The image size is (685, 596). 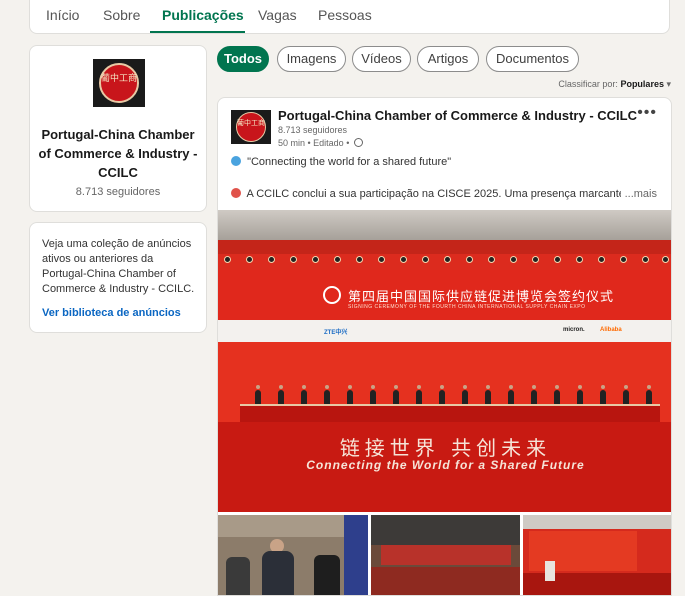 What do you see at coordinates (121, 15) in the screenshot?
I see `tab-sobre: Sobre` at bounding box center [121, 15].